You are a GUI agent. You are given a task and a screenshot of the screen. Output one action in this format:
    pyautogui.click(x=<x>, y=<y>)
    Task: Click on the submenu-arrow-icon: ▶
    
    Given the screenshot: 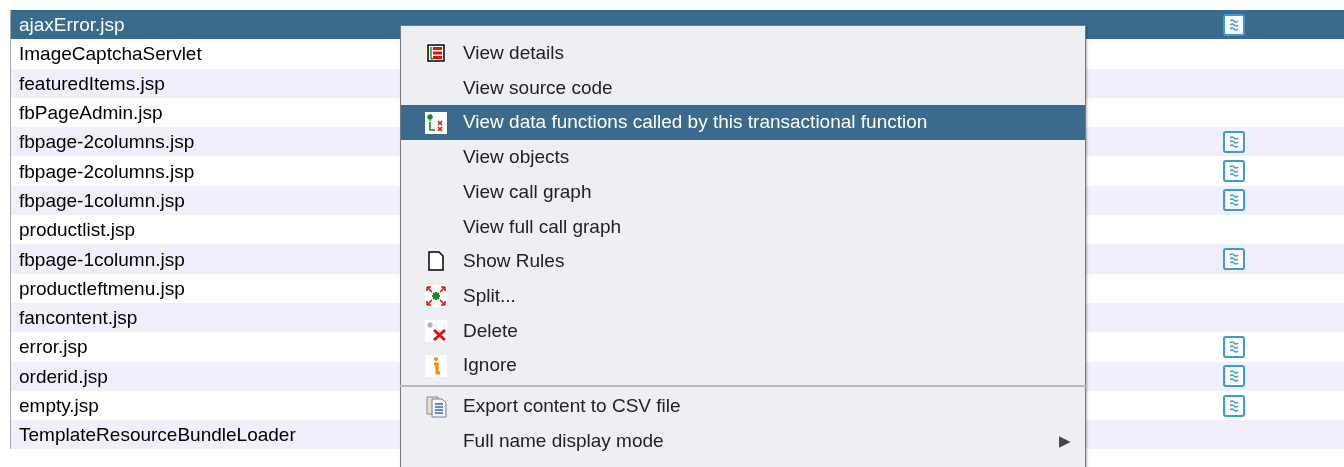 What is the action you would take?
    pyautogui.click(x=1065, y=441)
    